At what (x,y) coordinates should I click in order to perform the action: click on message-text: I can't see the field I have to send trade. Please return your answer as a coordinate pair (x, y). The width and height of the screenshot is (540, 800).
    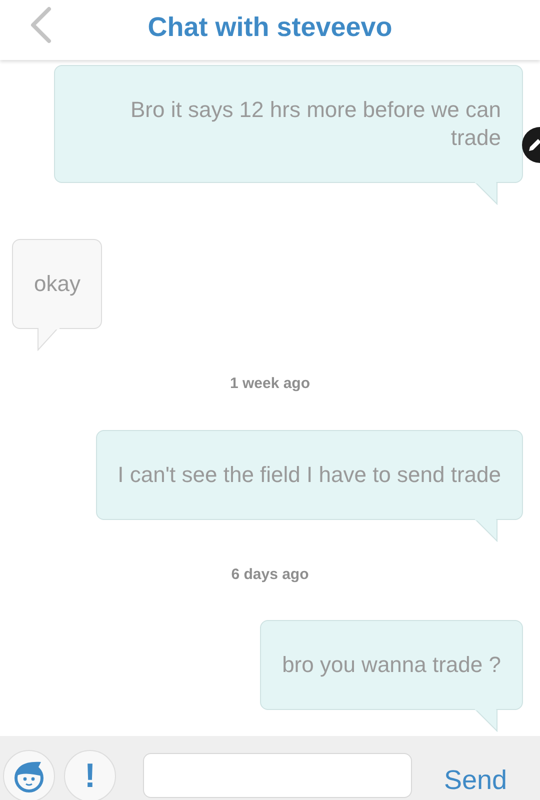
    Looking at the image, I should click on (309, 474).